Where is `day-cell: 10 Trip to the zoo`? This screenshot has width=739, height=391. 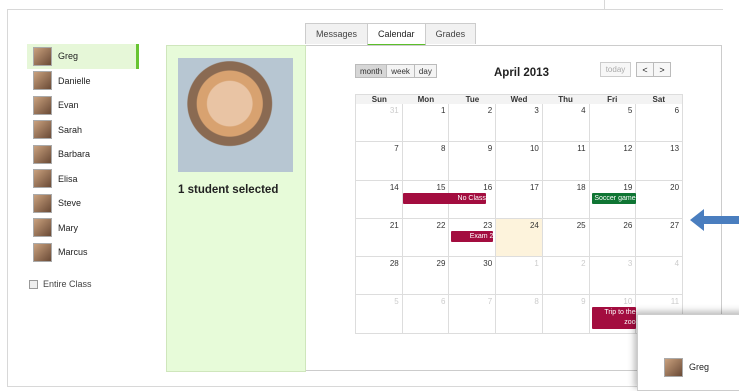 day-cell: 10 Trip to the zoo is located at coordinates (613, 314).